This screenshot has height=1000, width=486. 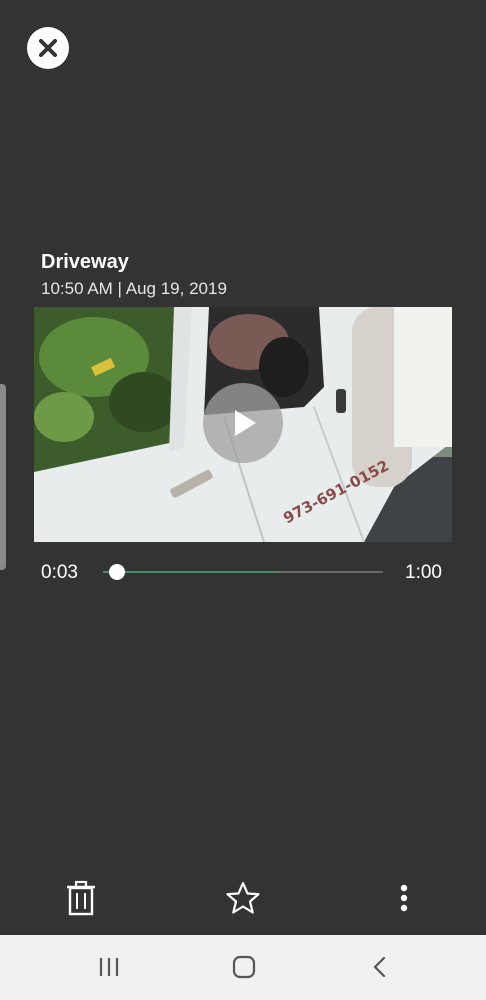 I want to click on favorite-button, so click(x=243, y=898).